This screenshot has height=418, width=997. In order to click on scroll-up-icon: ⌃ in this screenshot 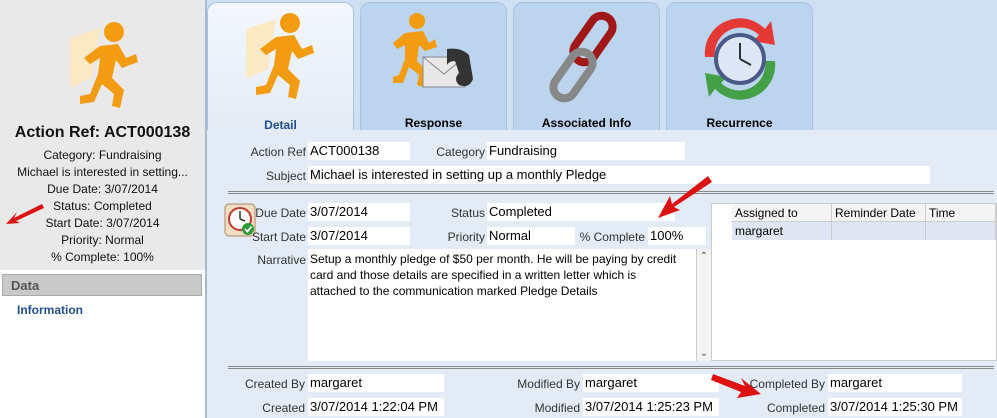, I will do `click(704, 256)`.